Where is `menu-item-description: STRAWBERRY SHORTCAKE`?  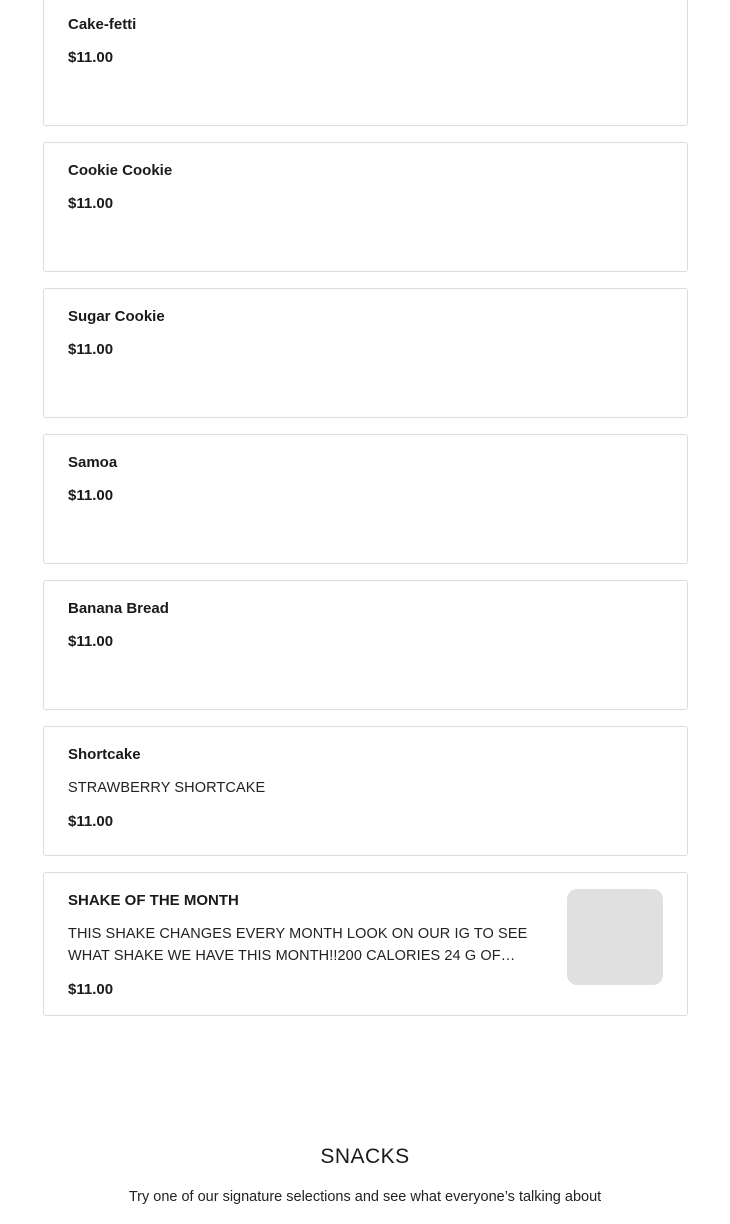
menu-item-description: STRAWBERRY SHORTCAKE is located at coordinates (167, 788).